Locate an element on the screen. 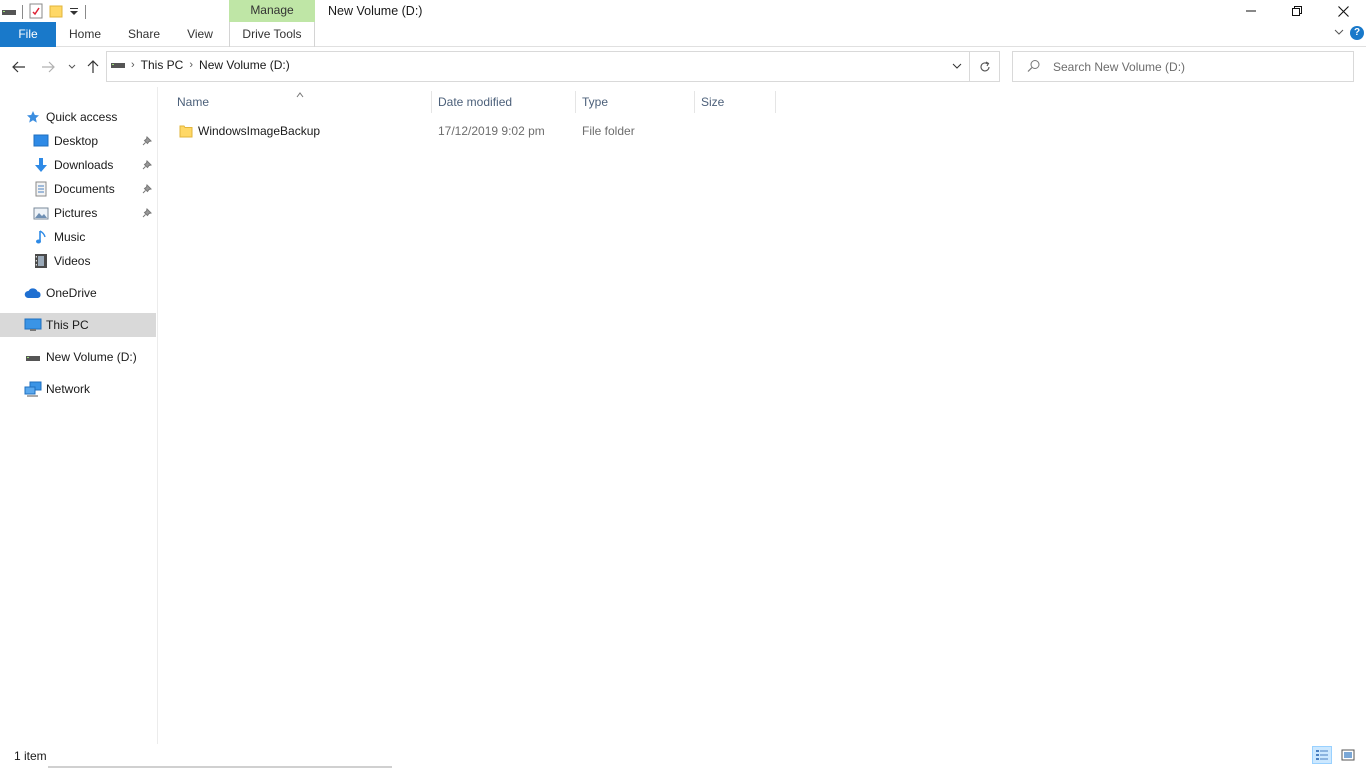  recent-locations-button is located at coordinates (72, 67).